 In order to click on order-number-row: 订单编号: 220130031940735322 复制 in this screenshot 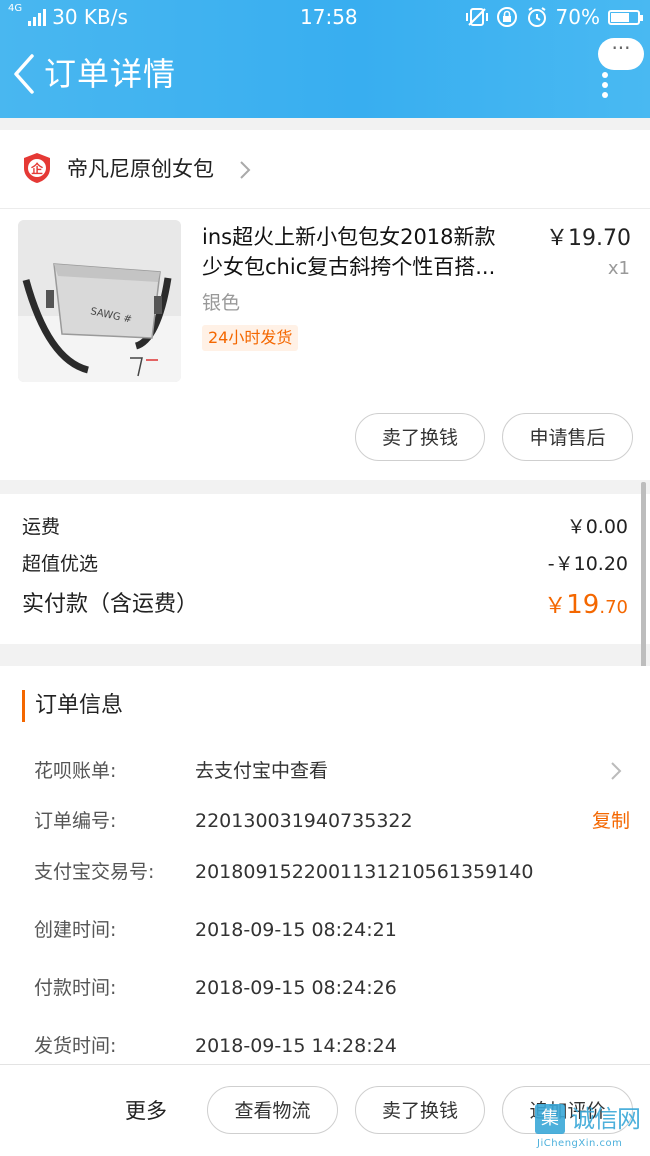, I will do `click(332, 821)`.